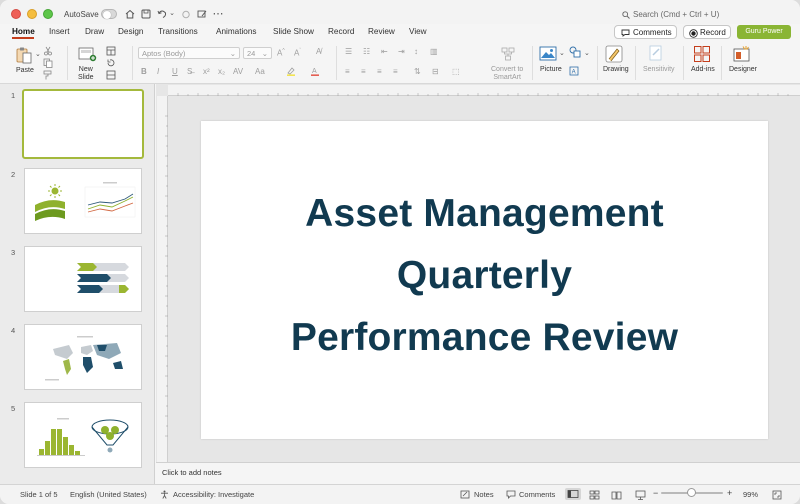  Describe the element at coordinates (707, 32) in the screenshot. I see `record-button: Record` at that location.